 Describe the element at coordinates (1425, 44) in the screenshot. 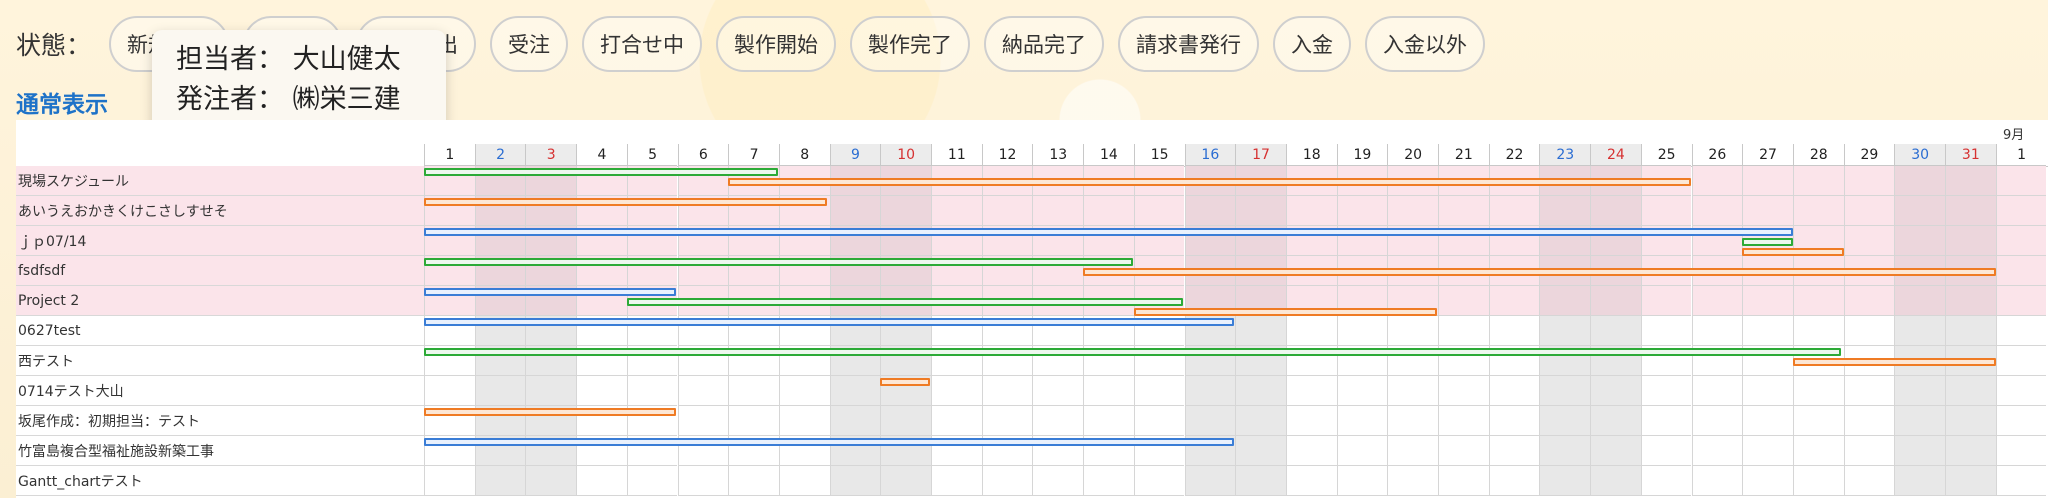

I see `status-pill-non-payment: 入金以外` at that location.